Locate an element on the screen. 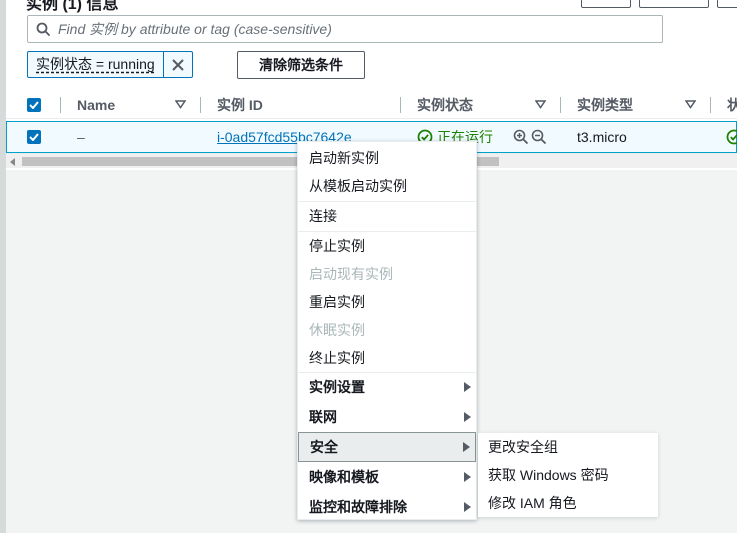 This screenshot has height=533, width=737. menu-item-terminate-instance: 终止实例 is located at coordinates (387, 358).